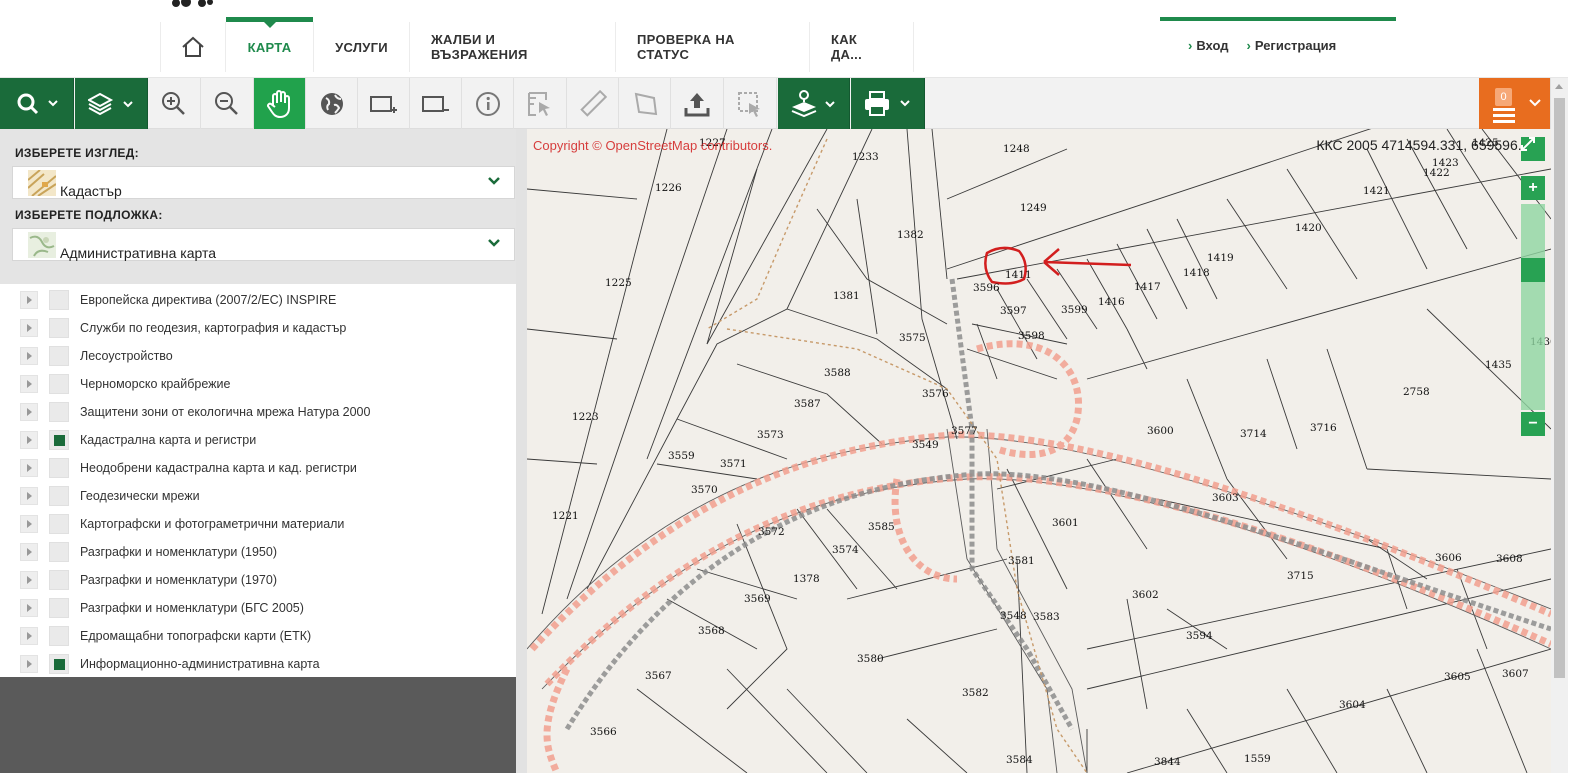 The height and width of the screenshot is (773, 1584). What do you see at coordinates (1033, 208) in the screenshot?
I see `parcel-label: 1249` at bounding box center [1033, 208].